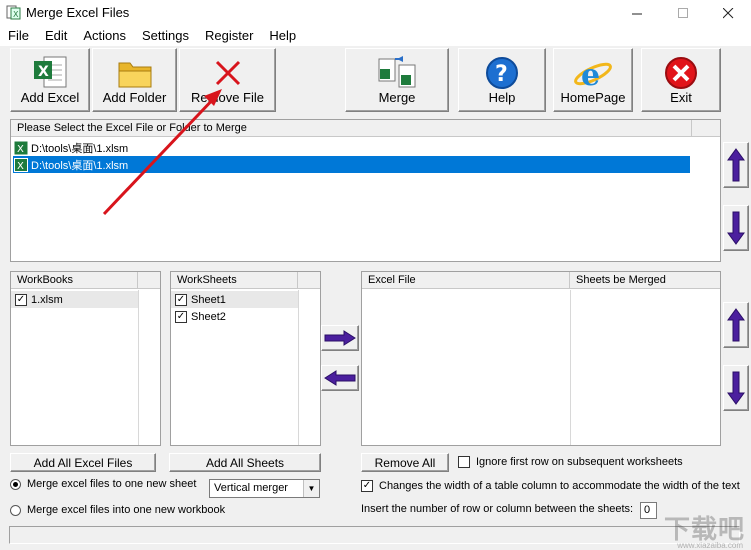  I want to click on help-button: ? Help, so click(502, 80).